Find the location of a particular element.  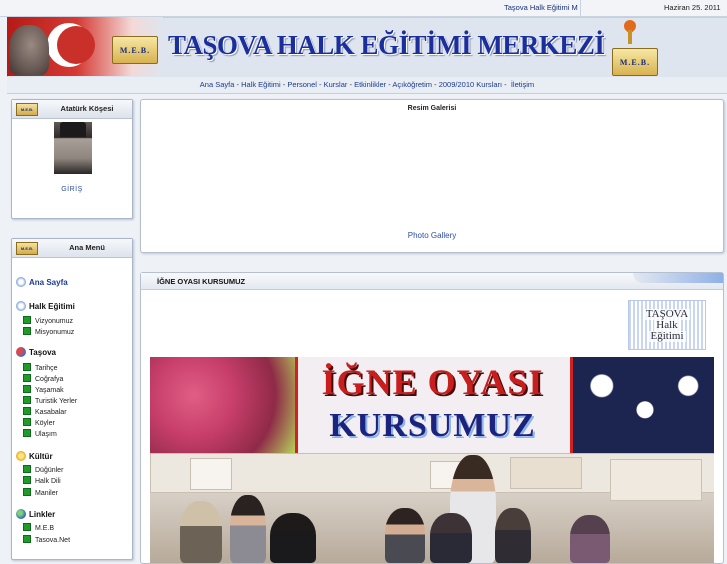

nav-item-kurslar: Kurslar is located at coordinates (336, 84).